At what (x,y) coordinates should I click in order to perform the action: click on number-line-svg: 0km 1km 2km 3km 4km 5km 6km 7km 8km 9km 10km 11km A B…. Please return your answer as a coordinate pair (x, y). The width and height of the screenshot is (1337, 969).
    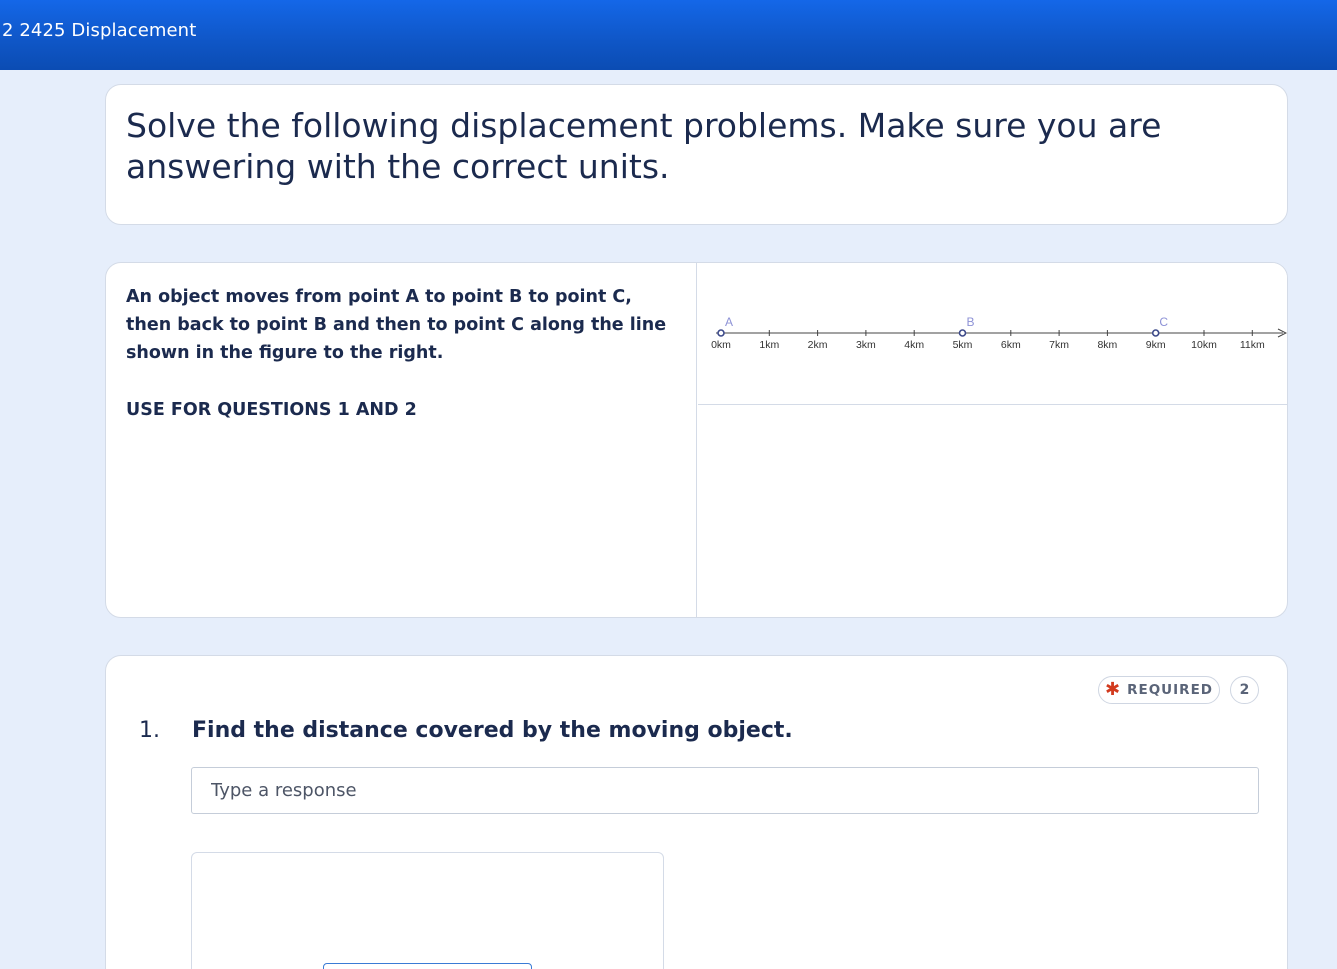
    Looking at the image, I should click on (999, 333).